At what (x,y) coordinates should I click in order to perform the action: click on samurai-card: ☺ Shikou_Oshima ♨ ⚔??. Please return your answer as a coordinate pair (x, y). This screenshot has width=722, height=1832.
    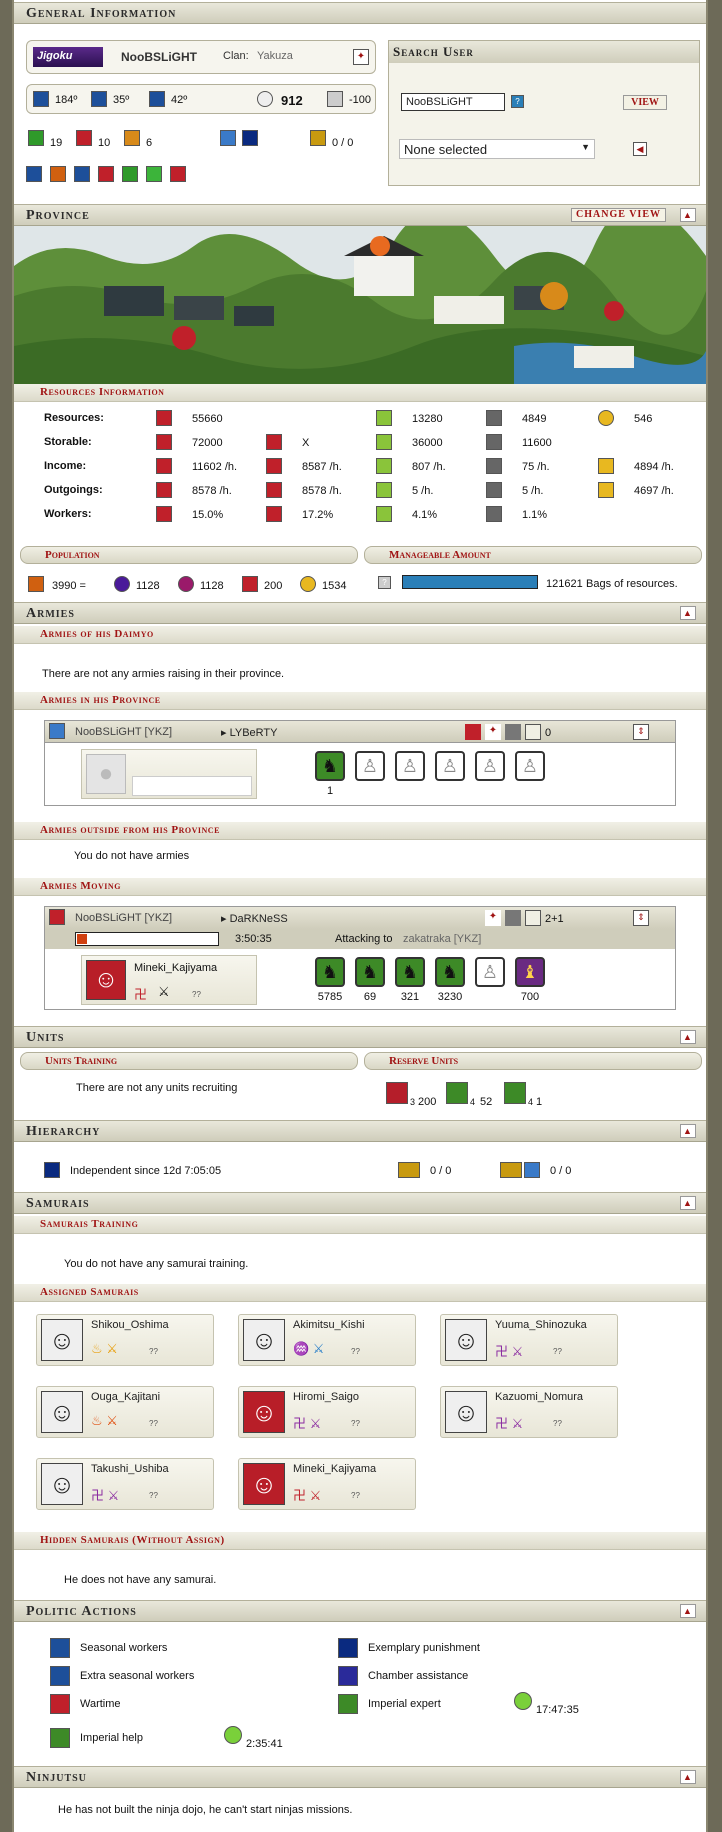
    Looking at the image, I should click on (125, 1340).